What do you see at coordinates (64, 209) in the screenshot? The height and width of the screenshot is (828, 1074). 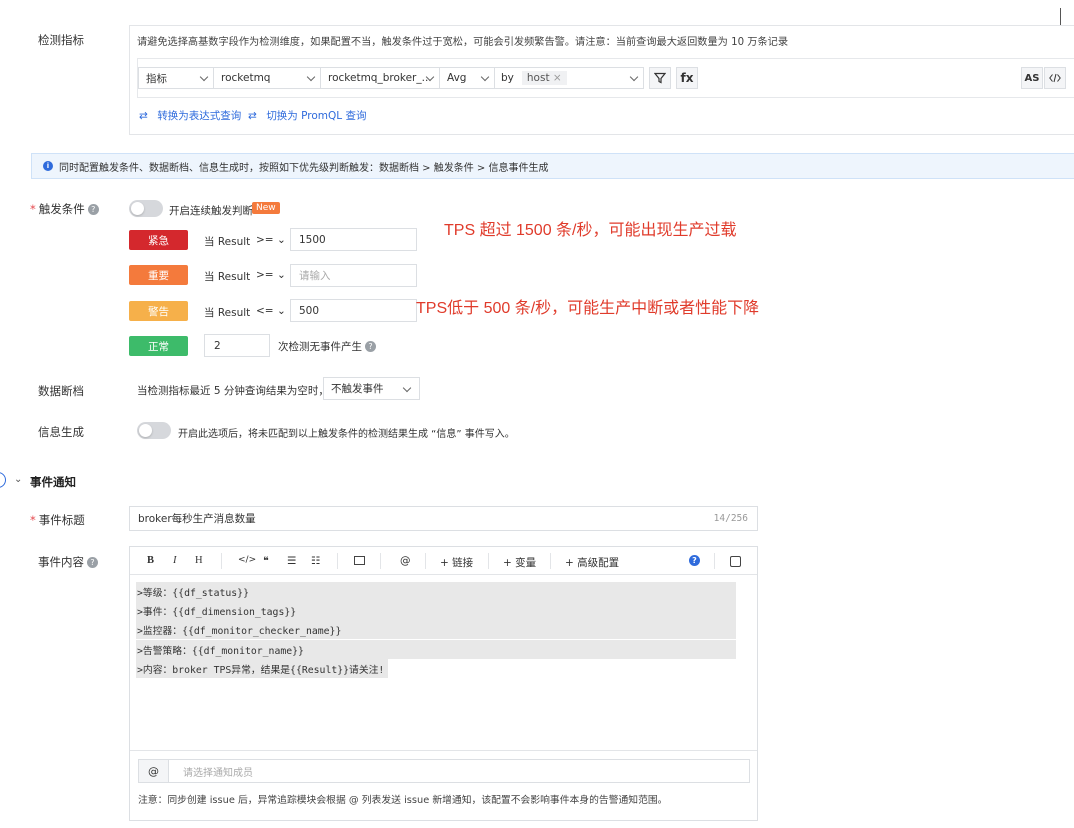 I see `trigger-label: 触发条件?` at bounding box center [64, 209].